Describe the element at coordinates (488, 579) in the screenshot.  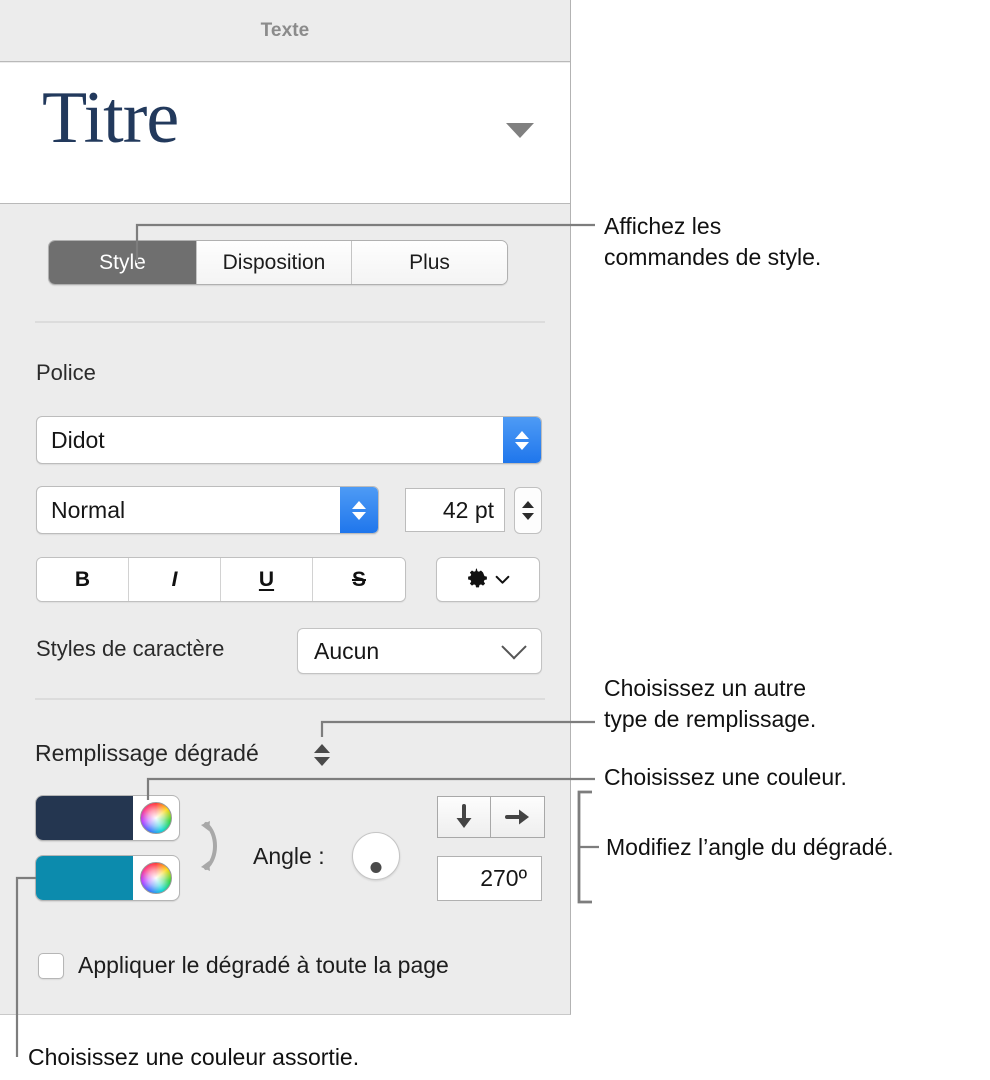
I see `text-options-gear-button` at that location.